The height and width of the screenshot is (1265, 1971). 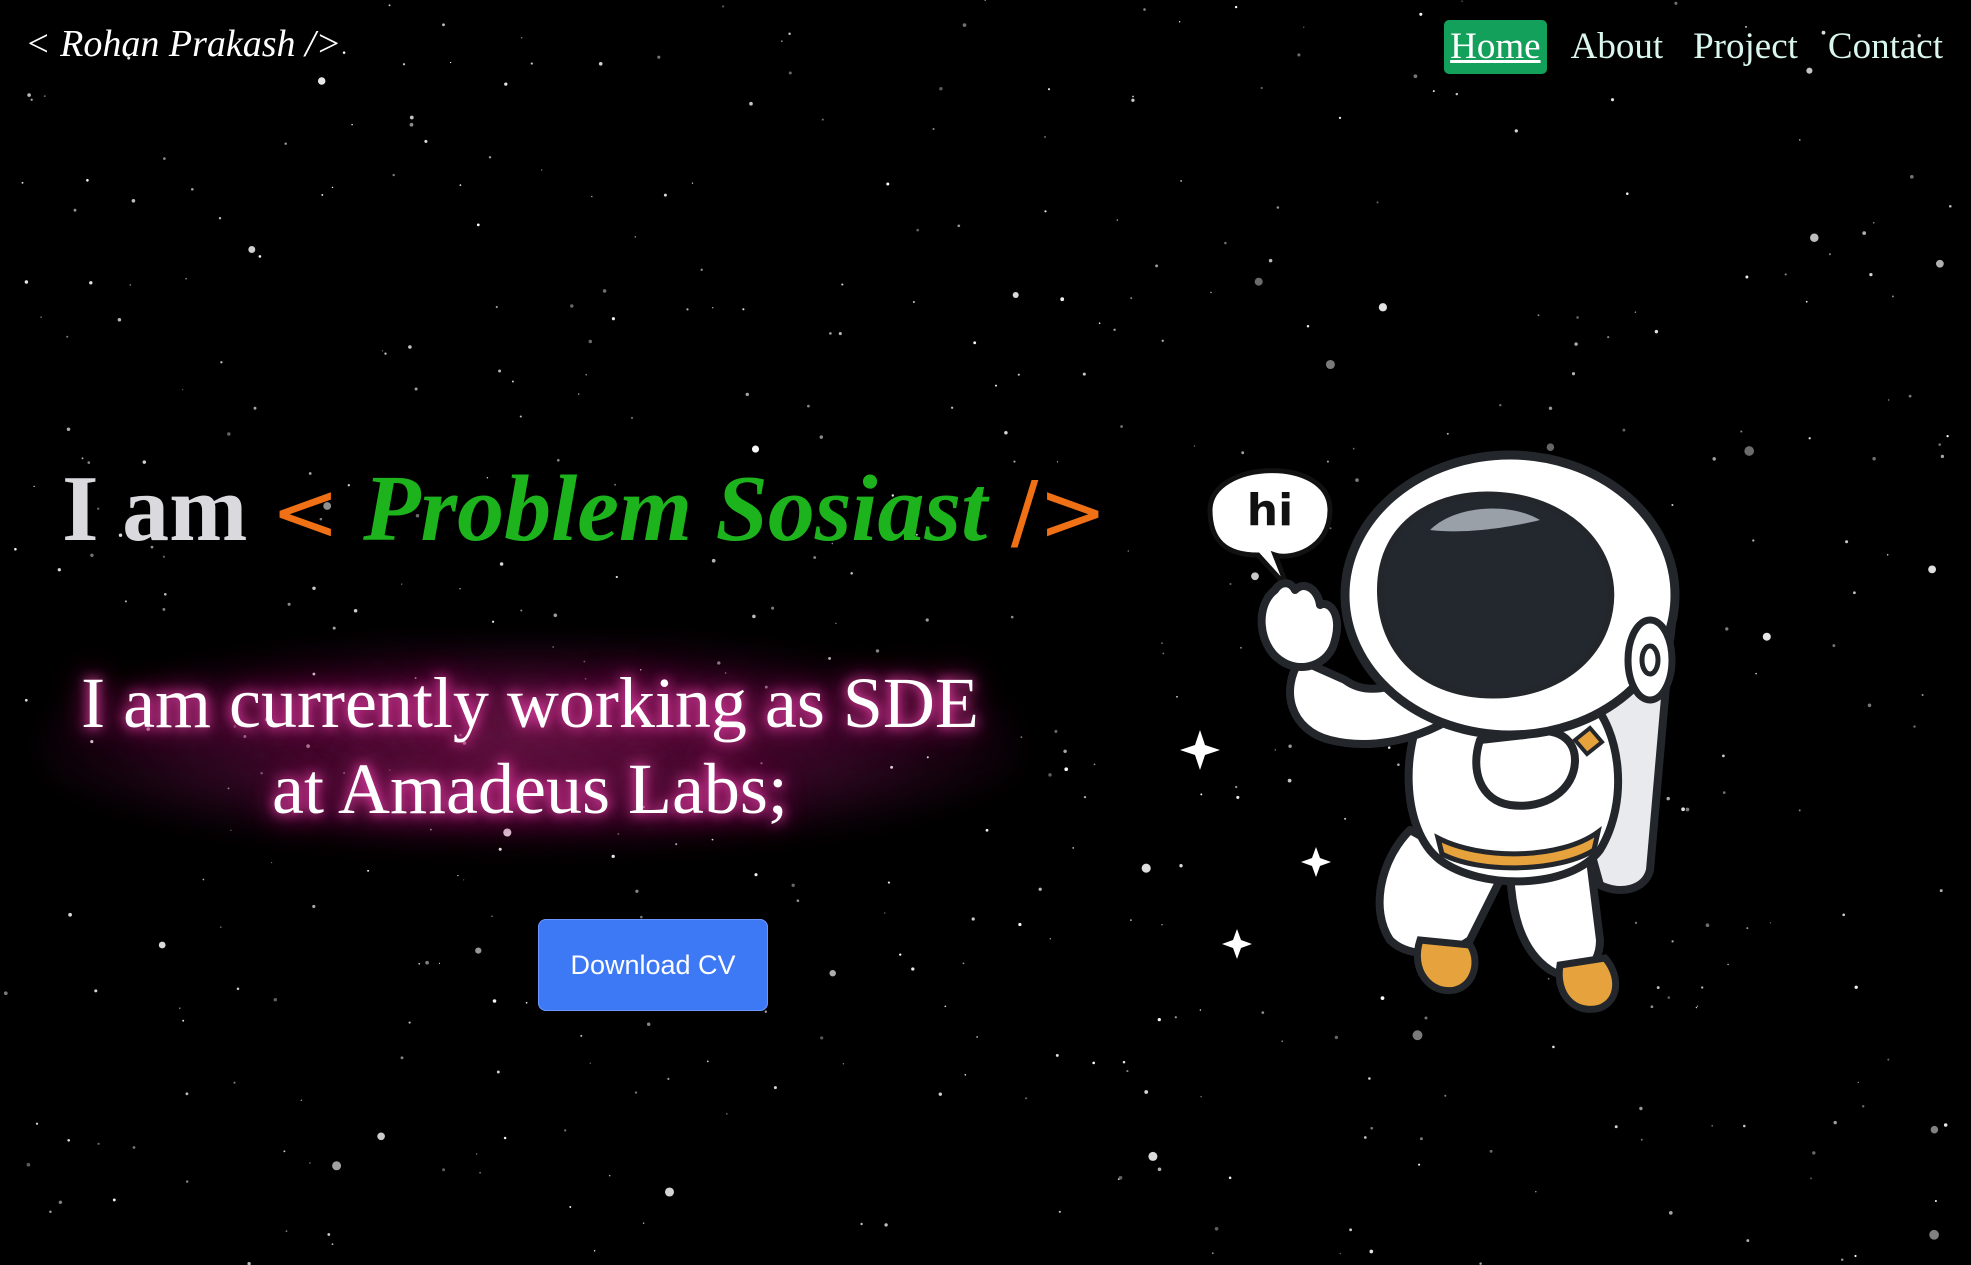 I want to click on nav-home-link: Home, so click(x=1495, y=47).